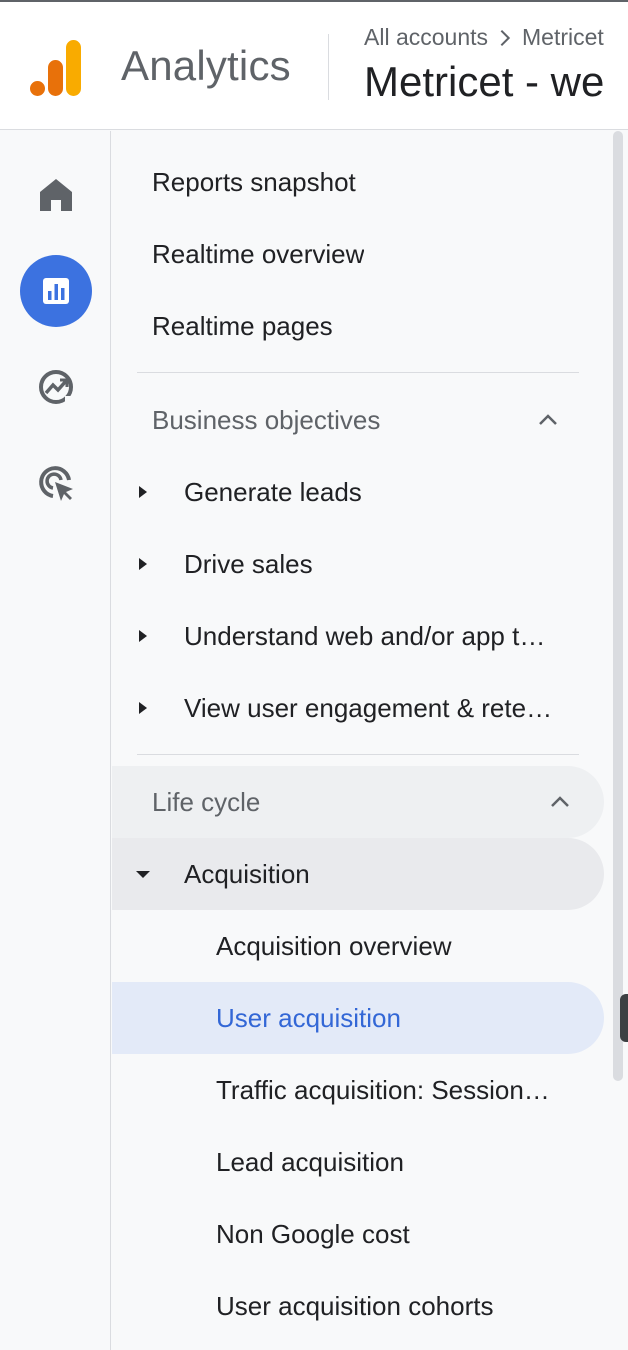 The image size is (628, 1350). I want to click on home-icon, so click(56, 195).